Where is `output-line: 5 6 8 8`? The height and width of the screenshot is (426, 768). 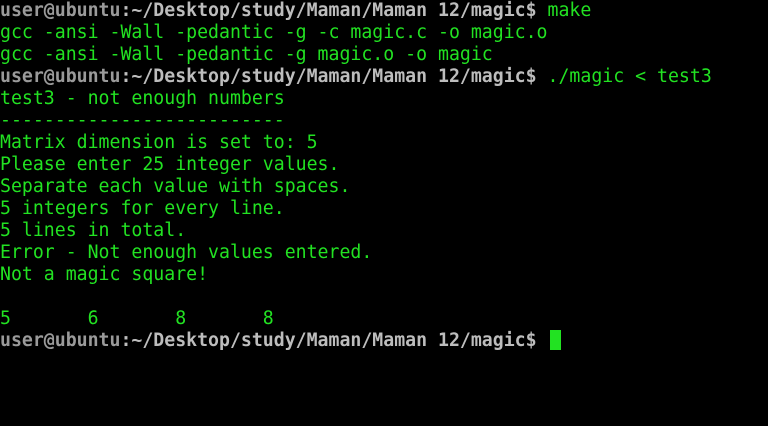 output-line: 5 6 8 8 is located at coordinates (137, 318).